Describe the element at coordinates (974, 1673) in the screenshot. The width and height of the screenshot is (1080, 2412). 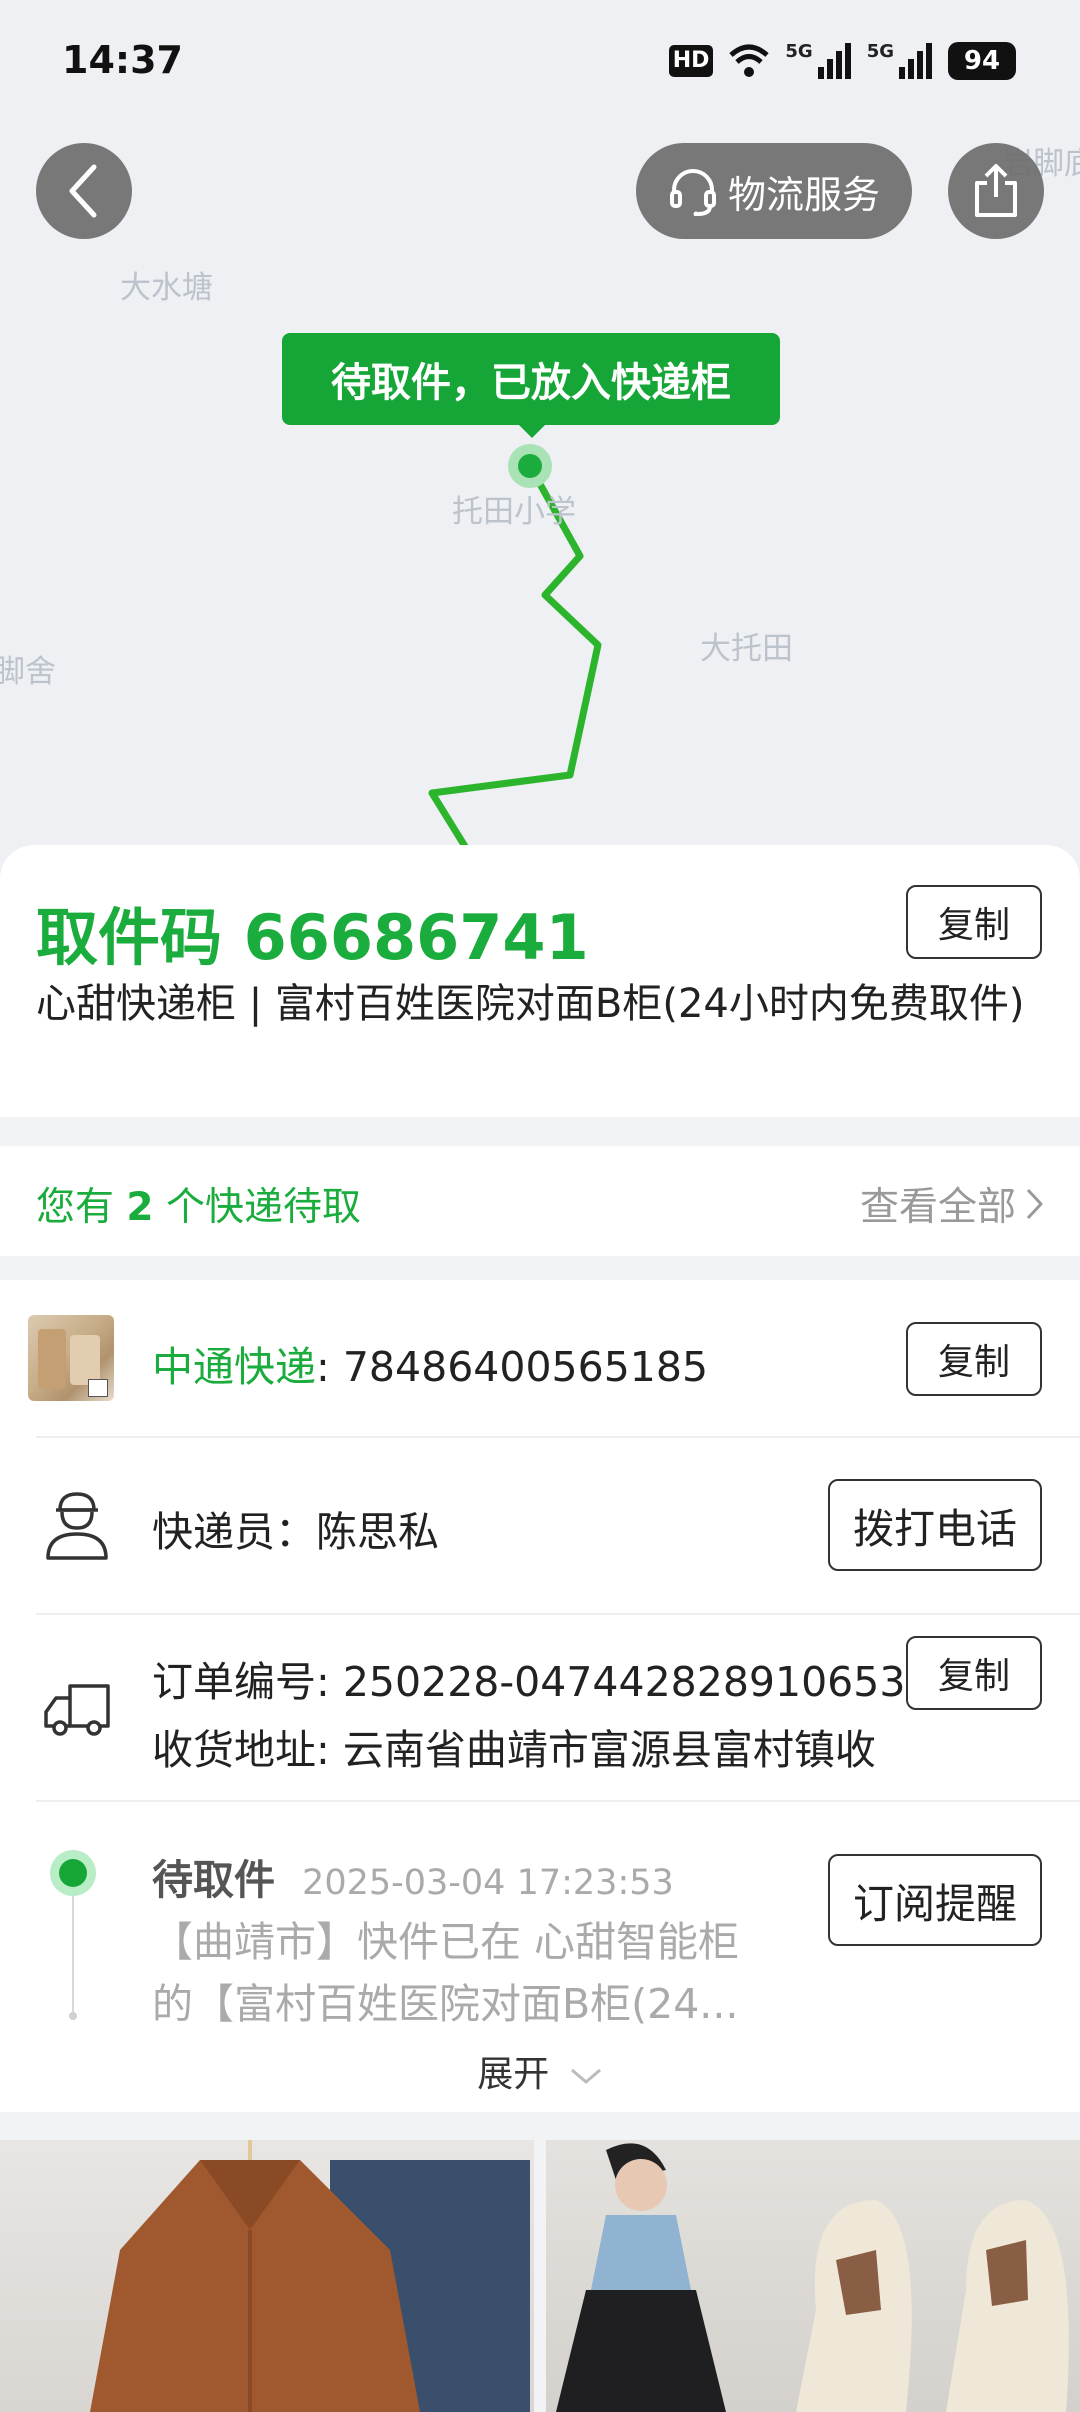
I see `copy-order-button: 复制` at that location.